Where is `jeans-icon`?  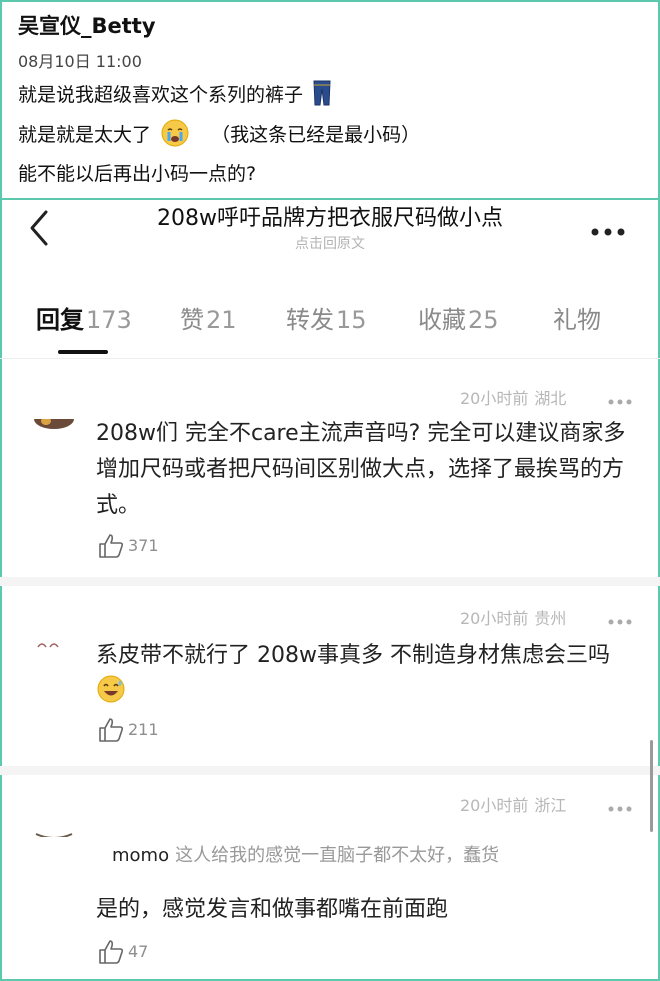
jeans-icon is located at coordinates (322, 95).